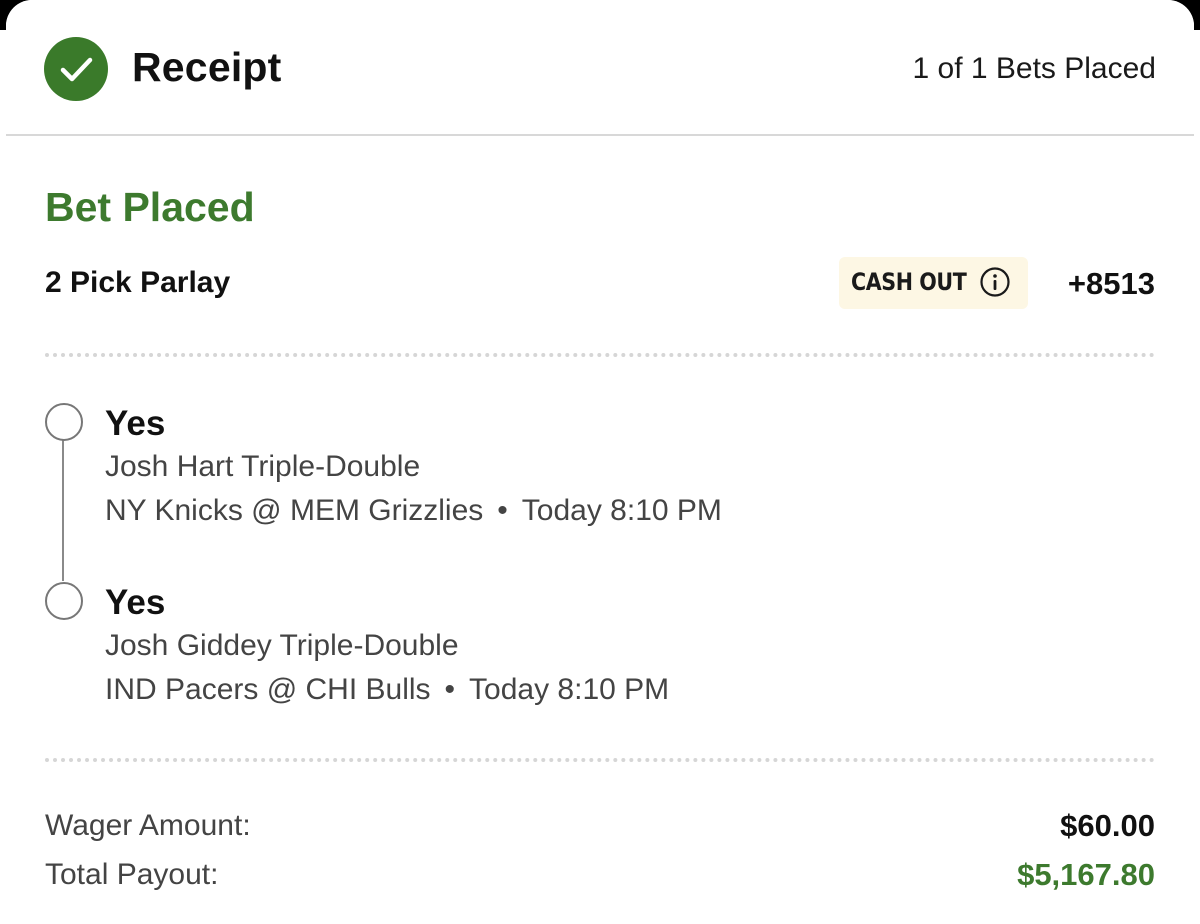 Image resolution: width=1200 pixels, height=924 pixels. I want to click on total-payout-value: $5,167.80, so click(1086, 874).